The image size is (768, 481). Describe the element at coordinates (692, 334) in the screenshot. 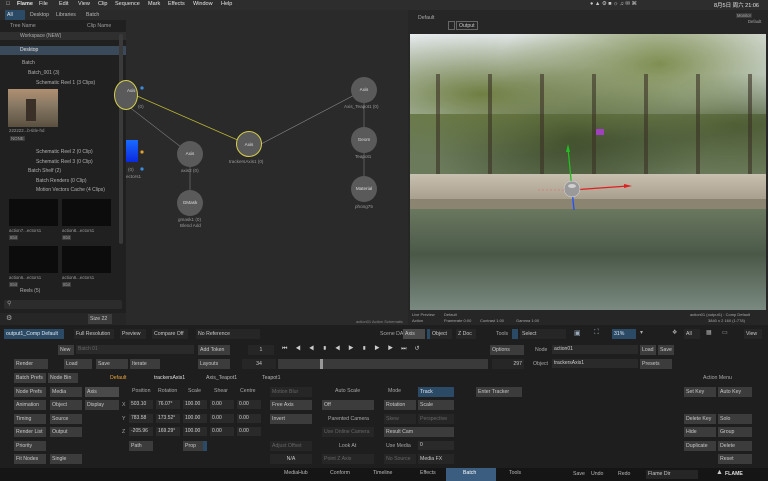

I see `all-button: All` at that location.